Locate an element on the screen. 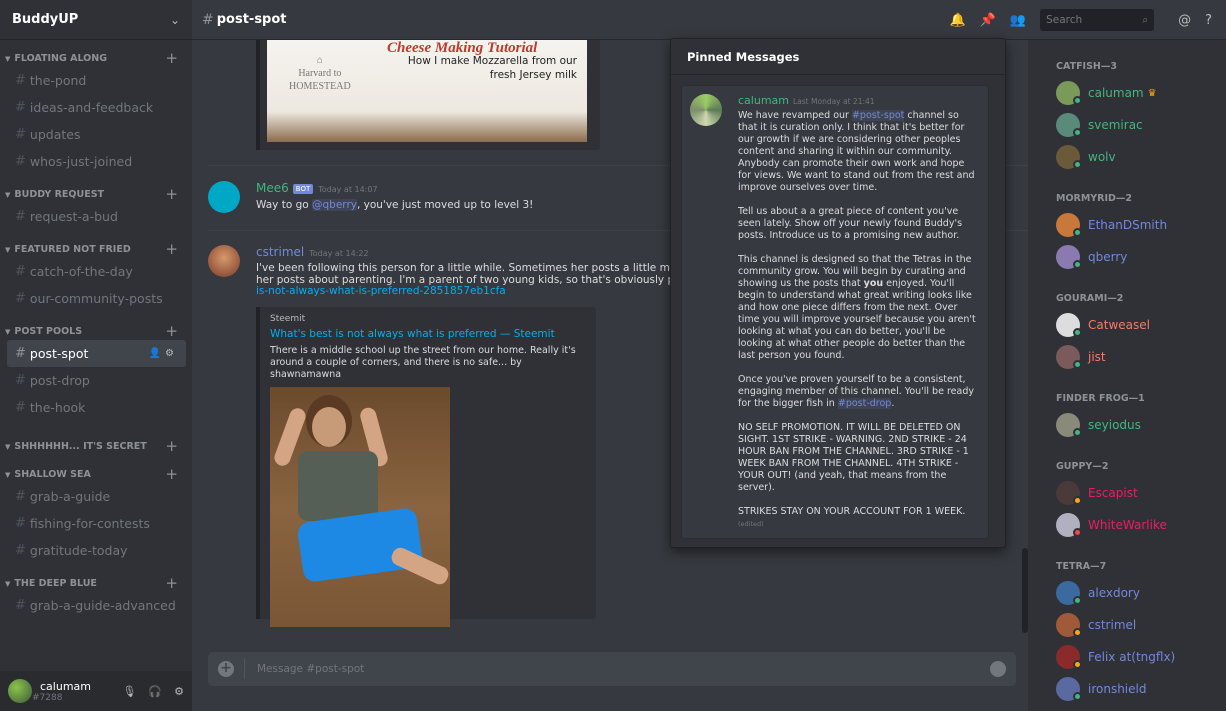 The height and width of the screenshot is (711, 1226). member-group-label: GUPPY—2 is located at coordinates (1082, 466).